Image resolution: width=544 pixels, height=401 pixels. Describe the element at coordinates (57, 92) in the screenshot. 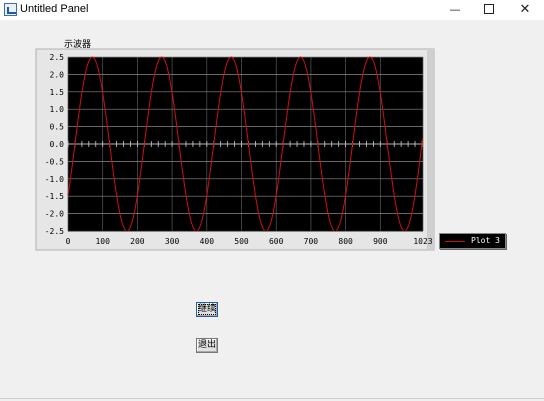

I see `y-tick-label: 1.5` at that location.